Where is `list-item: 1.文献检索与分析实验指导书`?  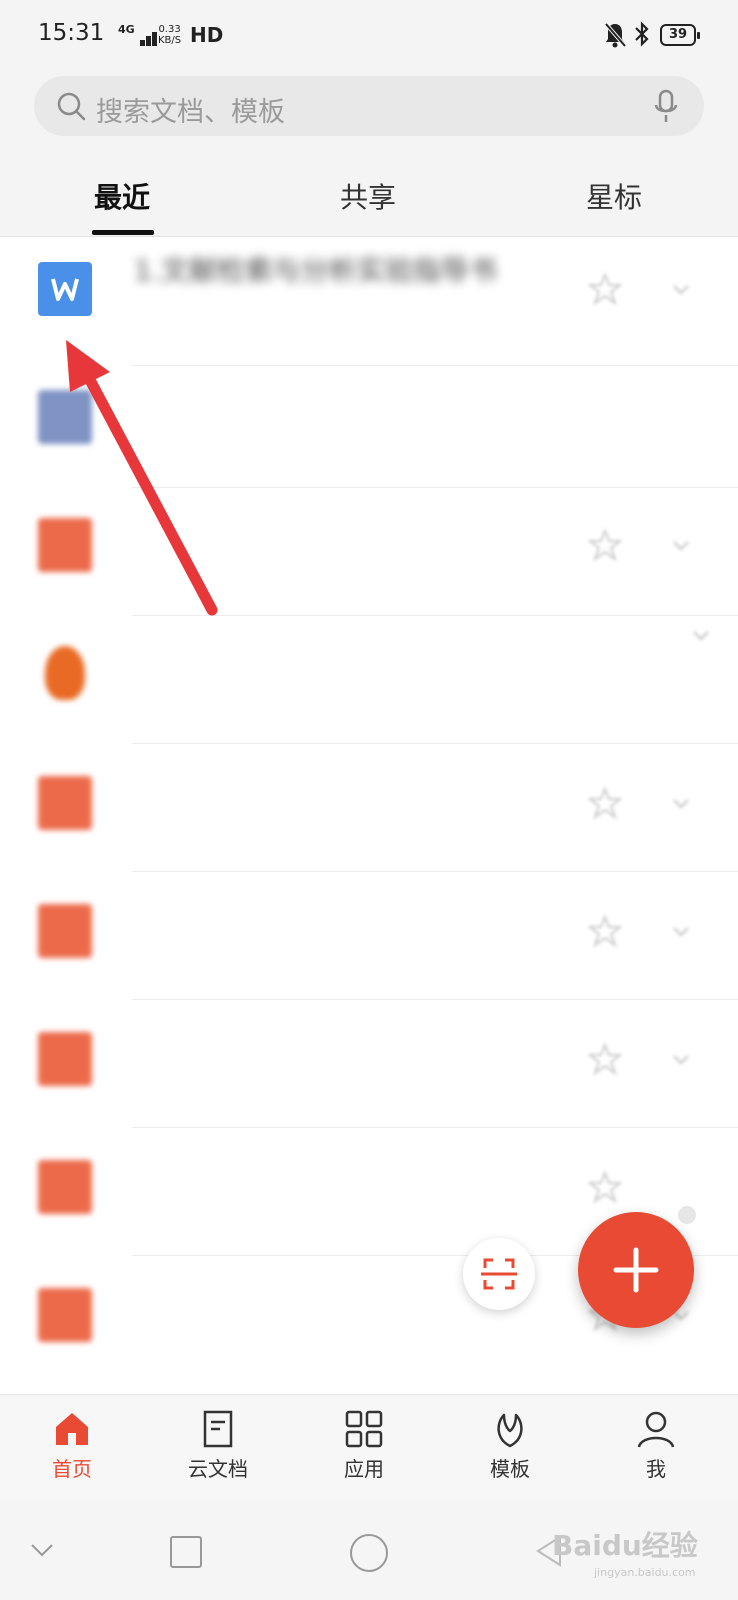 list-item: 1.文献检索与分析实验指导书 is located at coordinates (369, 302).